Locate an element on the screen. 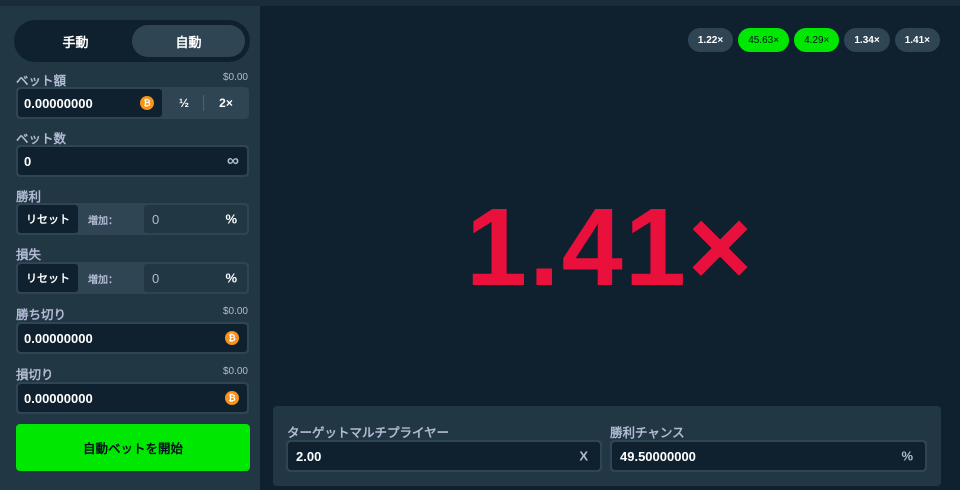  start-autobet-button: 自動ベットを開始 is located at coordinates (133, 447).